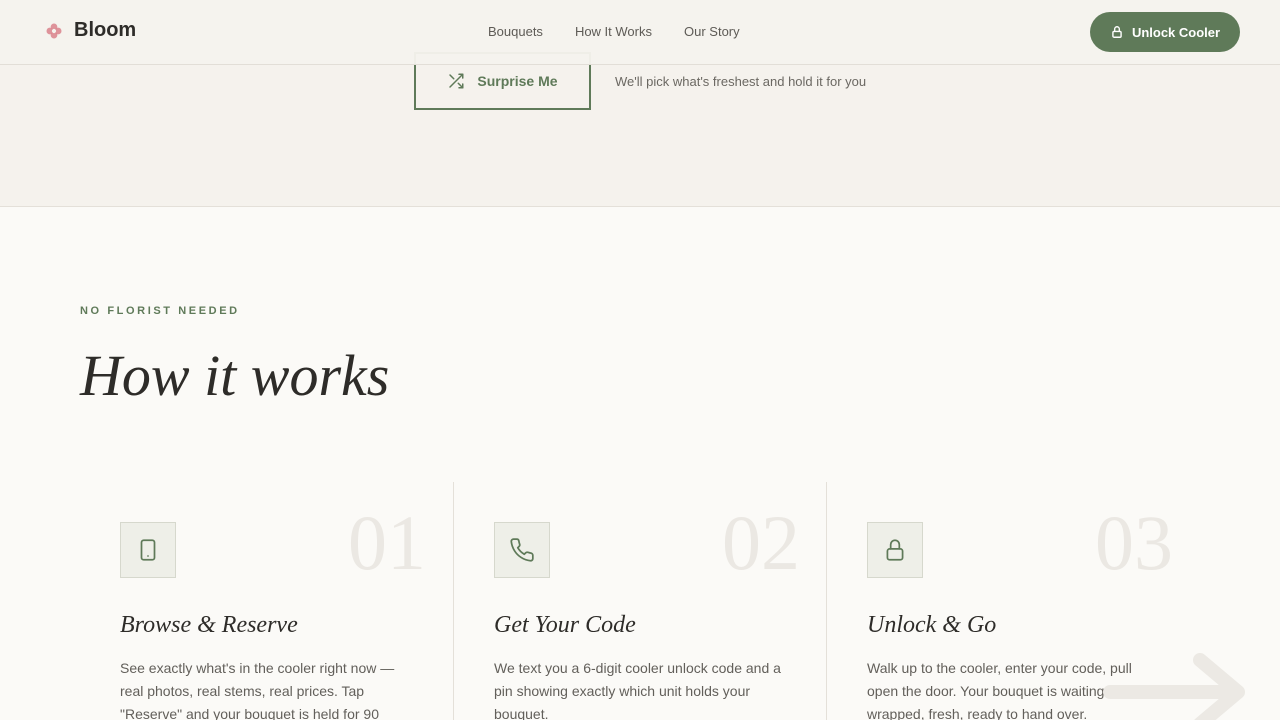 The image size is (1280, 720). Describe the element at coordinates (761, 542) in the screenshot. I see `step-number: 02` at that location.